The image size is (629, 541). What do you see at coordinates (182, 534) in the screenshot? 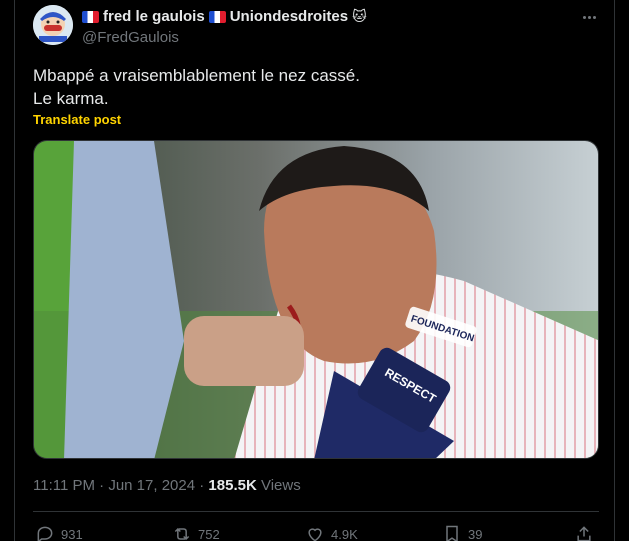
I see `repost-icon` at bounding box center [182, 534].